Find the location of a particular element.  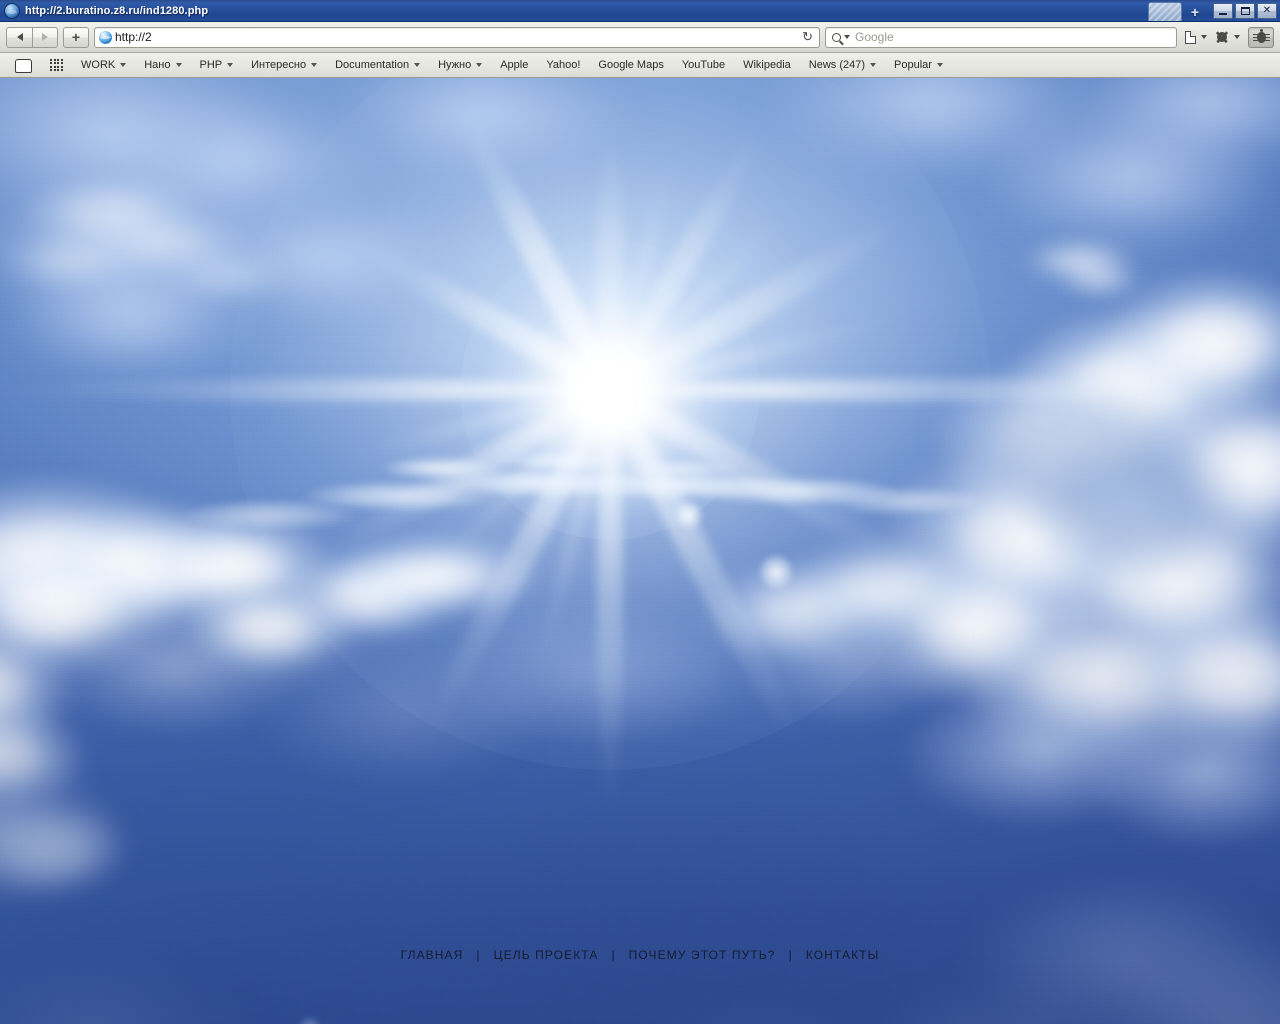

back-button is located at coordinates (19, 37).